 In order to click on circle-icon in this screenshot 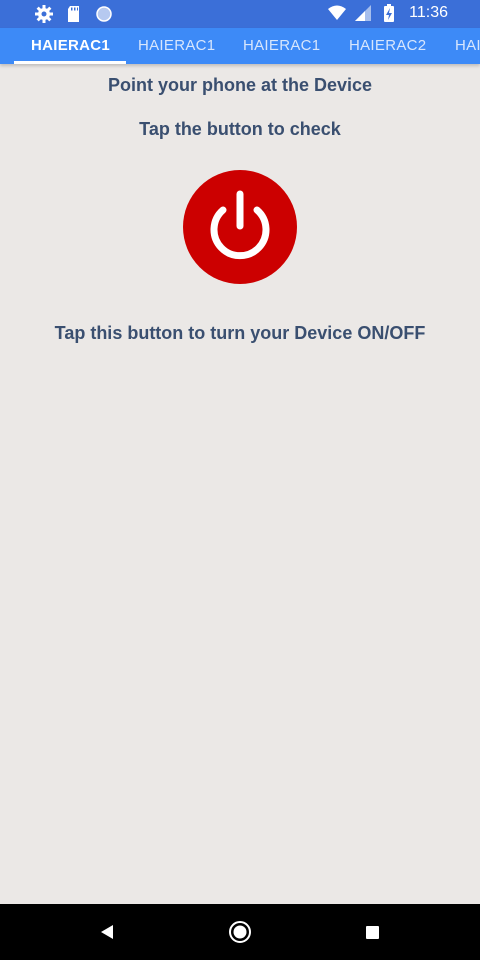, I will do `click(104, 14)`.